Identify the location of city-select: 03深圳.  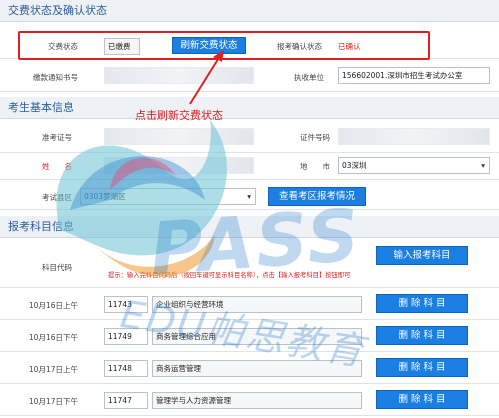
(414, 165).